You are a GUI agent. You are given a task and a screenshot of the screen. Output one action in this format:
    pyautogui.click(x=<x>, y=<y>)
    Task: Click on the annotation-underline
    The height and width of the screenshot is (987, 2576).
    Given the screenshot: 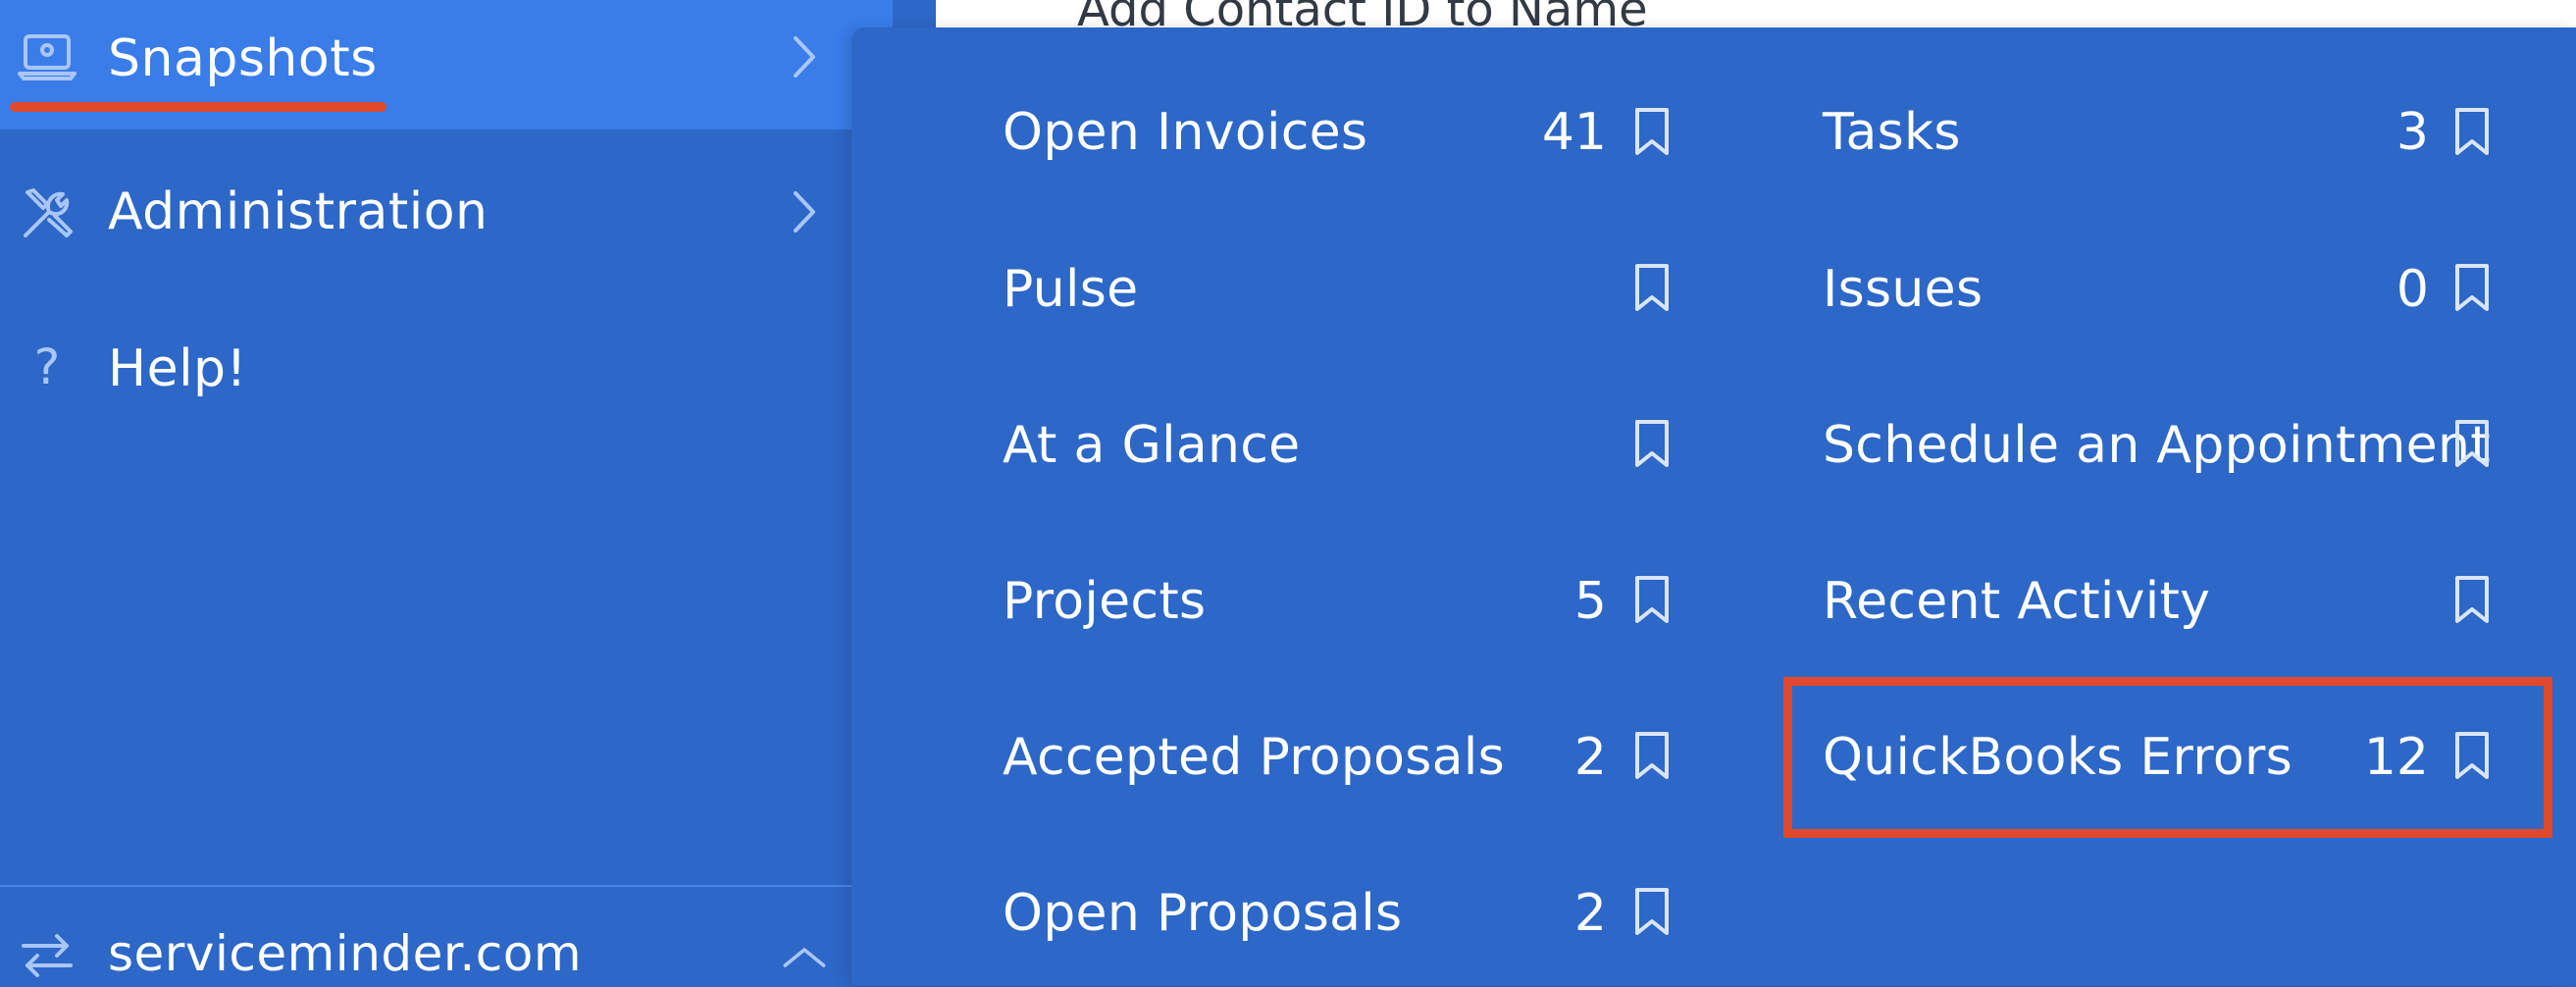 What is the action you would take?
    pyautogui.click(x=198, y=107)
    